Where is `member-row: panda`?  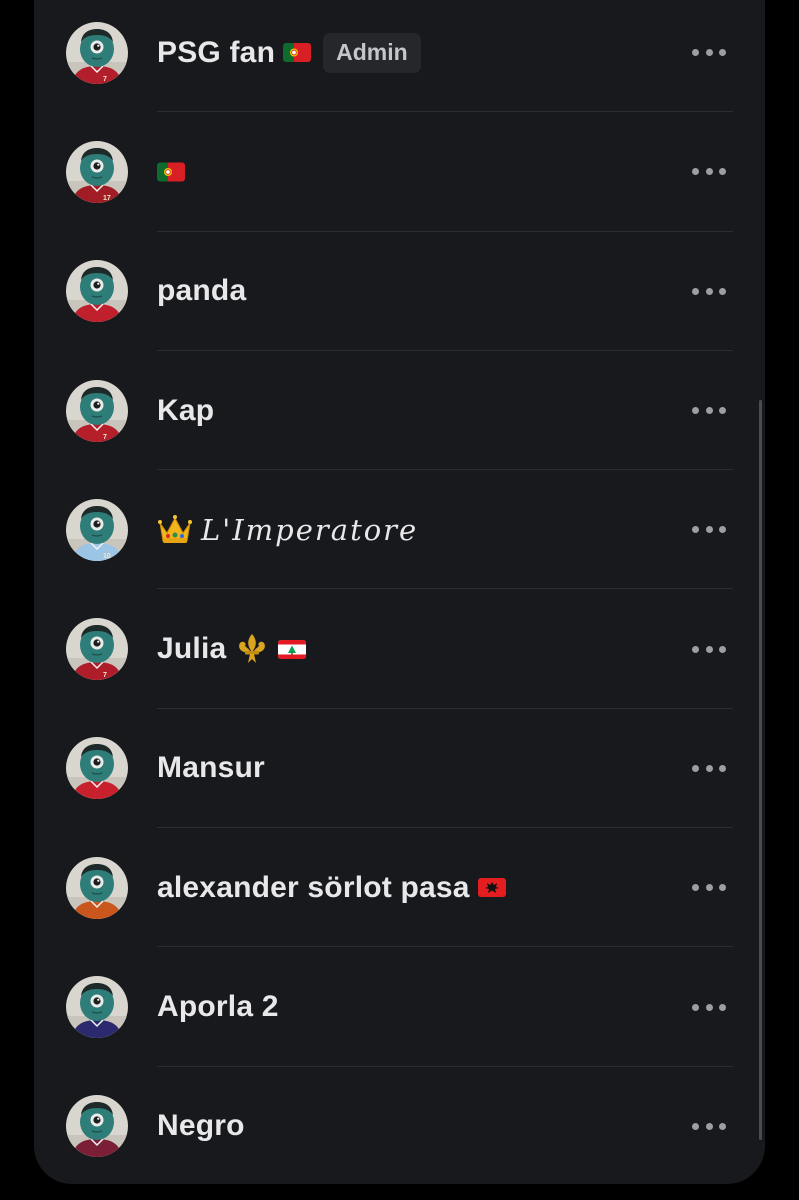
member-row: panda is located at coordinates (399, 291).